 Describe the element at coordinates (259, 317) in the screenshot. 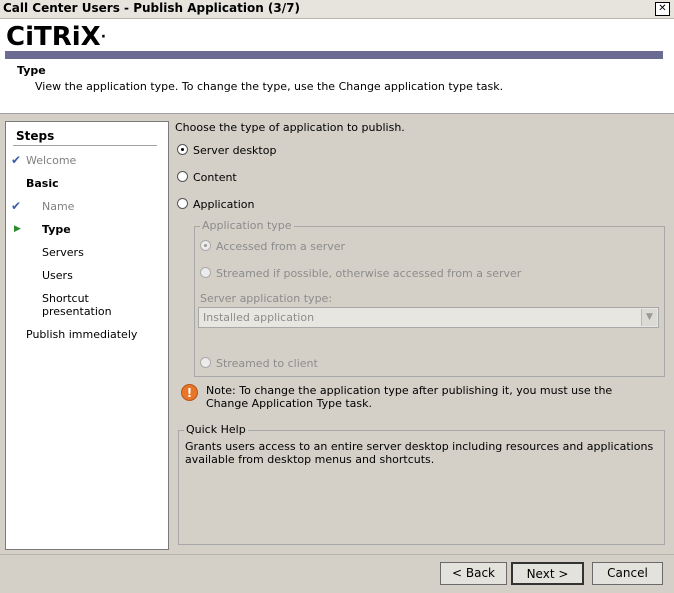

I see `server-application-type-value: Installed application` at that location.